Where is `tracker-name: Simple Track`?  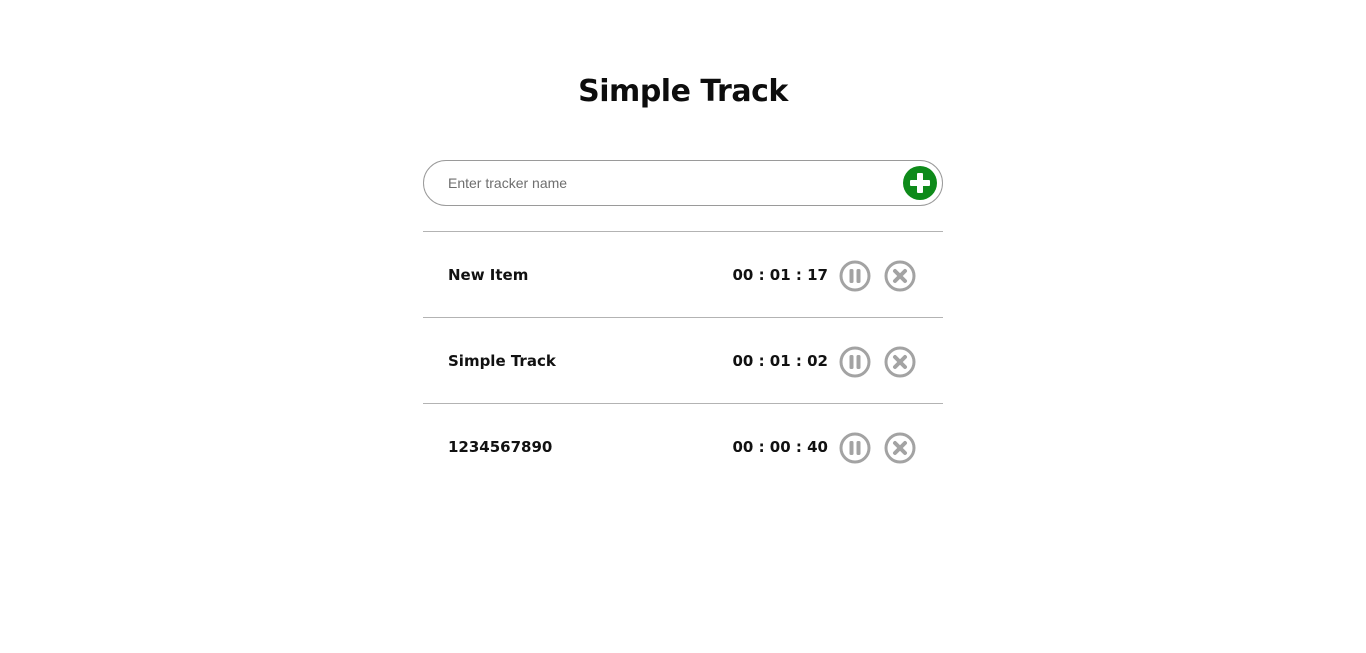
tracker-name: Simple Track is located at coordinates (502, 361).